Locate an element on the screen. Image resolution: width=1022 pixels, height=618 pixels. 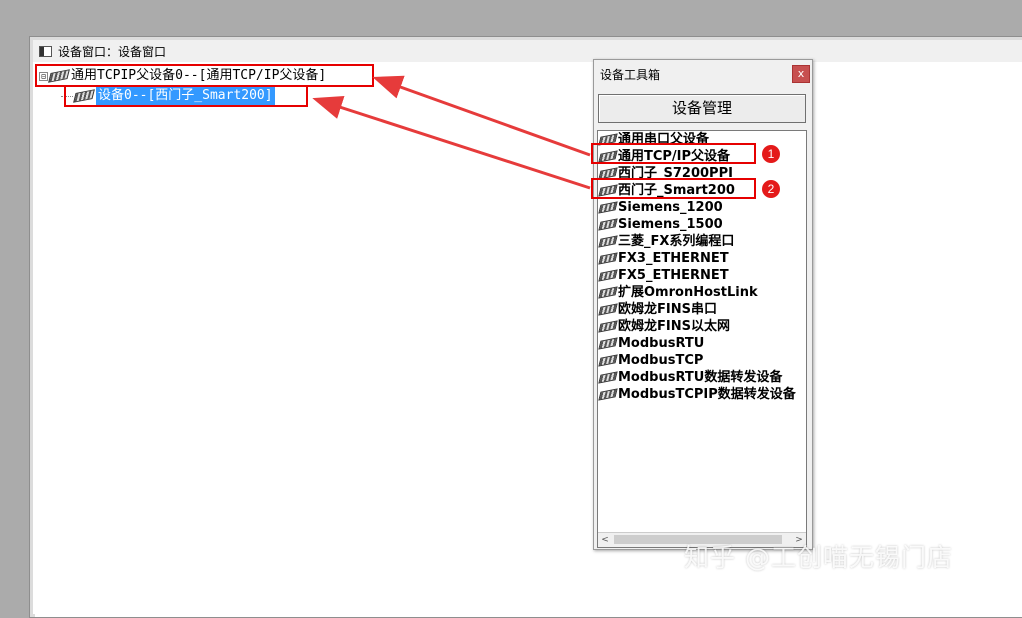
annotation-arrows is located at coordinates (451, 132).